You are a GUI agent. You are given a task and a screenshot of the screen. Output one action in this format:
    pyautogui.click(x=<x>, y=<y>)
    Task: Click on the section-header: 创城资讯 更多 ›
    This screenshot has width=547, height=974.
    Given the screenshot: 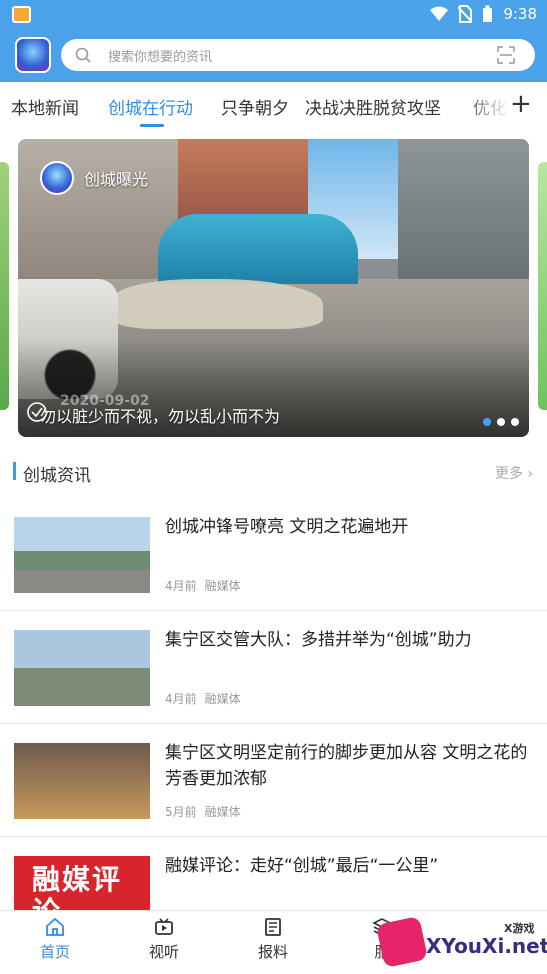 What is the action you would take?
    pyautogui.click(x=273, y=473)
    